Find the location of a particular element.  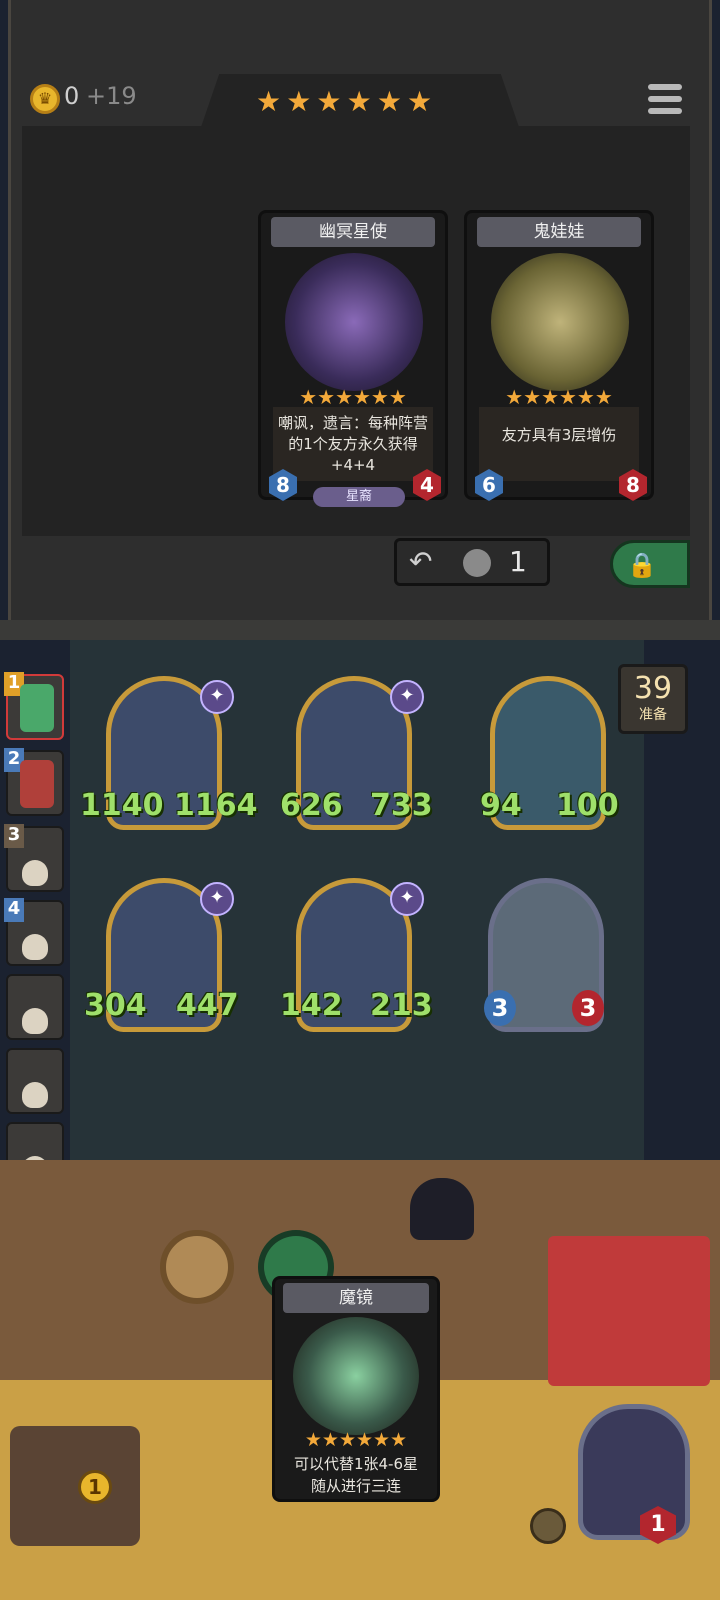

leaderboard-slot: 1 is located at coordinates (34, 706).